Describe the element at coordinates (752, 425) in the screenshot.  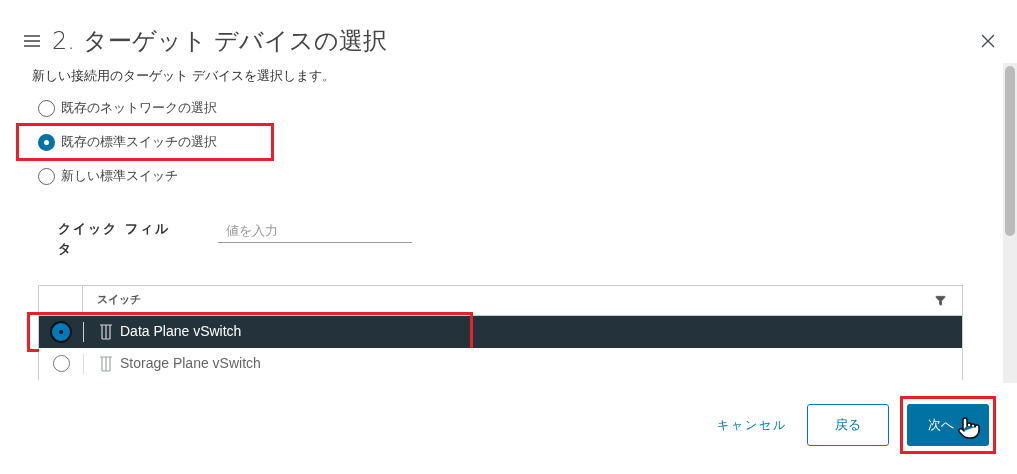
I see `cancel-link: キャンセル` at that location.